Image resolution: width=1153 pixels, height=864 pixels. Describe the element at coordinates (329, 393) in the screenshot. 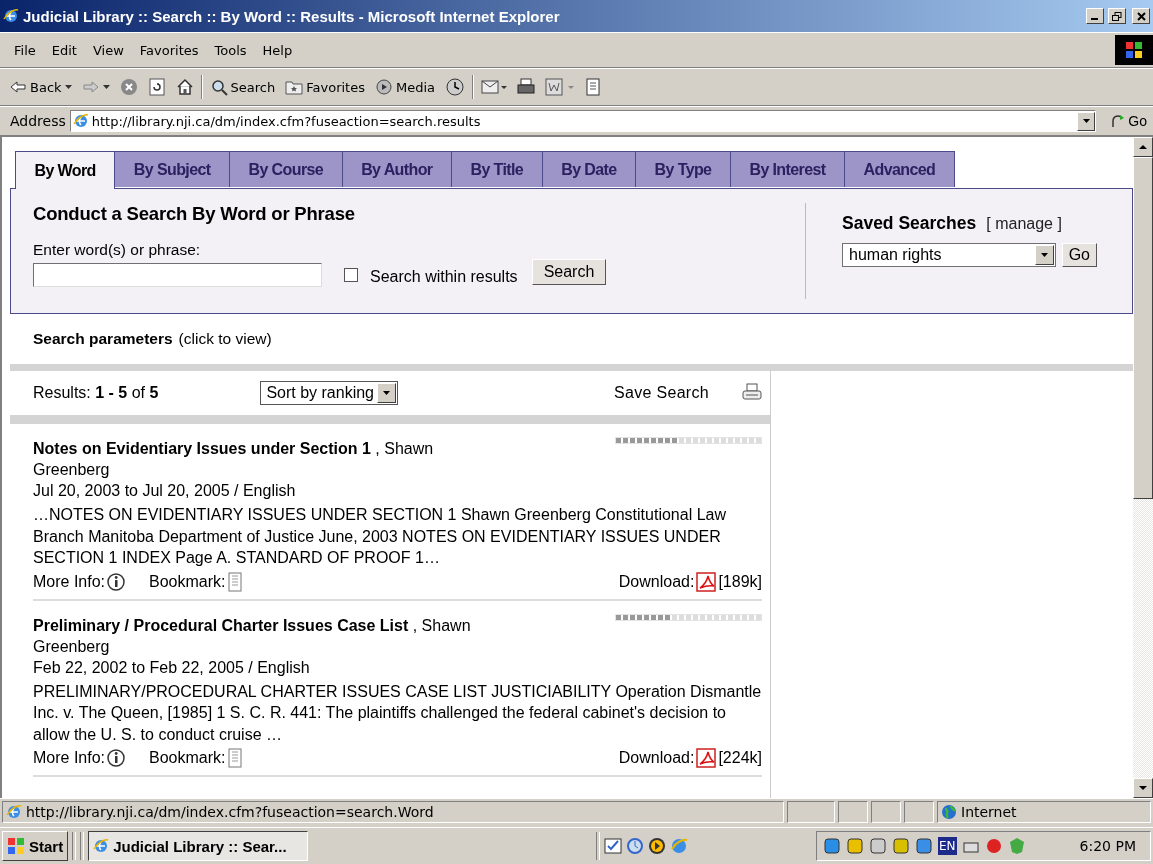

I see `sort-select: Sort by ranking` at that location.